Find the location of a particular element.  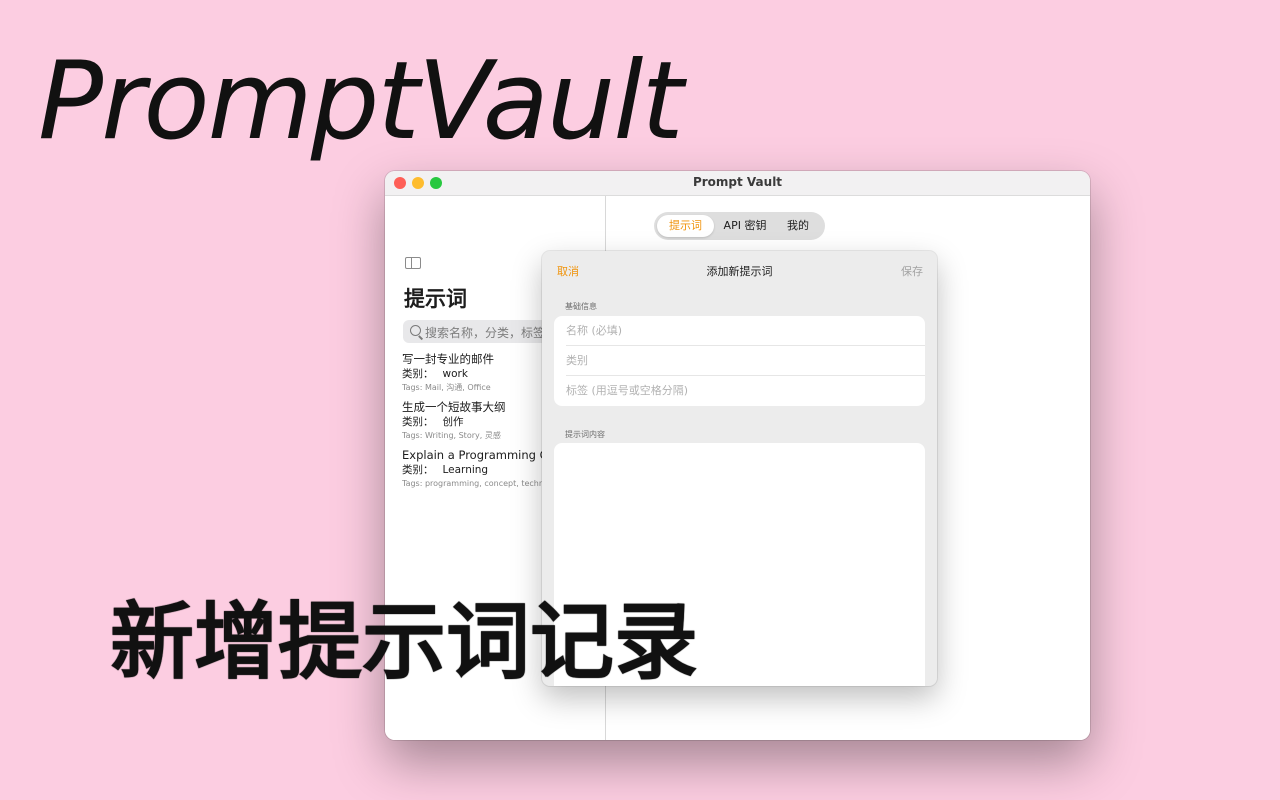

category-value: Learning is located at coordinates (465, 470).